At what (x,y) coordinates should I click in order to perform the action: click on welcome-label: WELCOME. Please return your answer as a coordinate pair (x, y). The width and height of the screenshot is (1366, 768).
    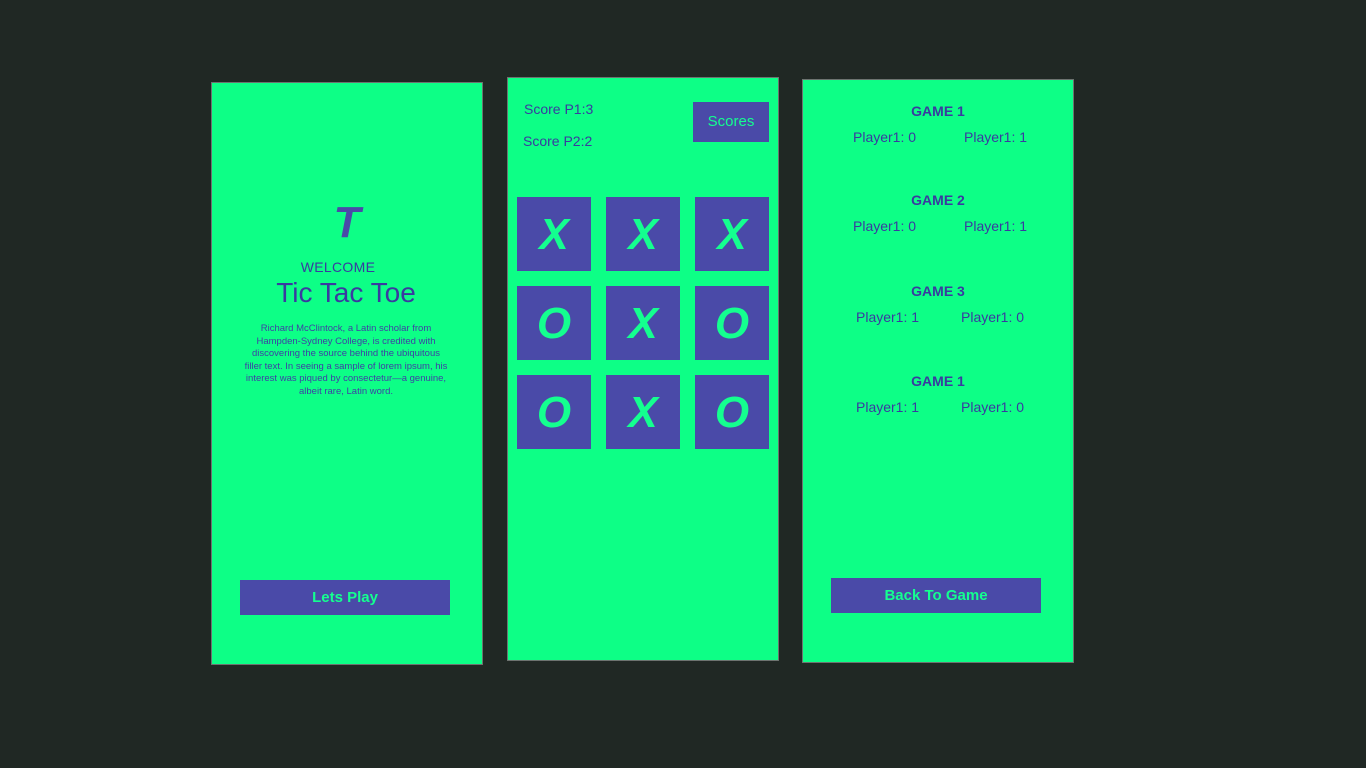
    Looking at the image, I should click on (338, 267).